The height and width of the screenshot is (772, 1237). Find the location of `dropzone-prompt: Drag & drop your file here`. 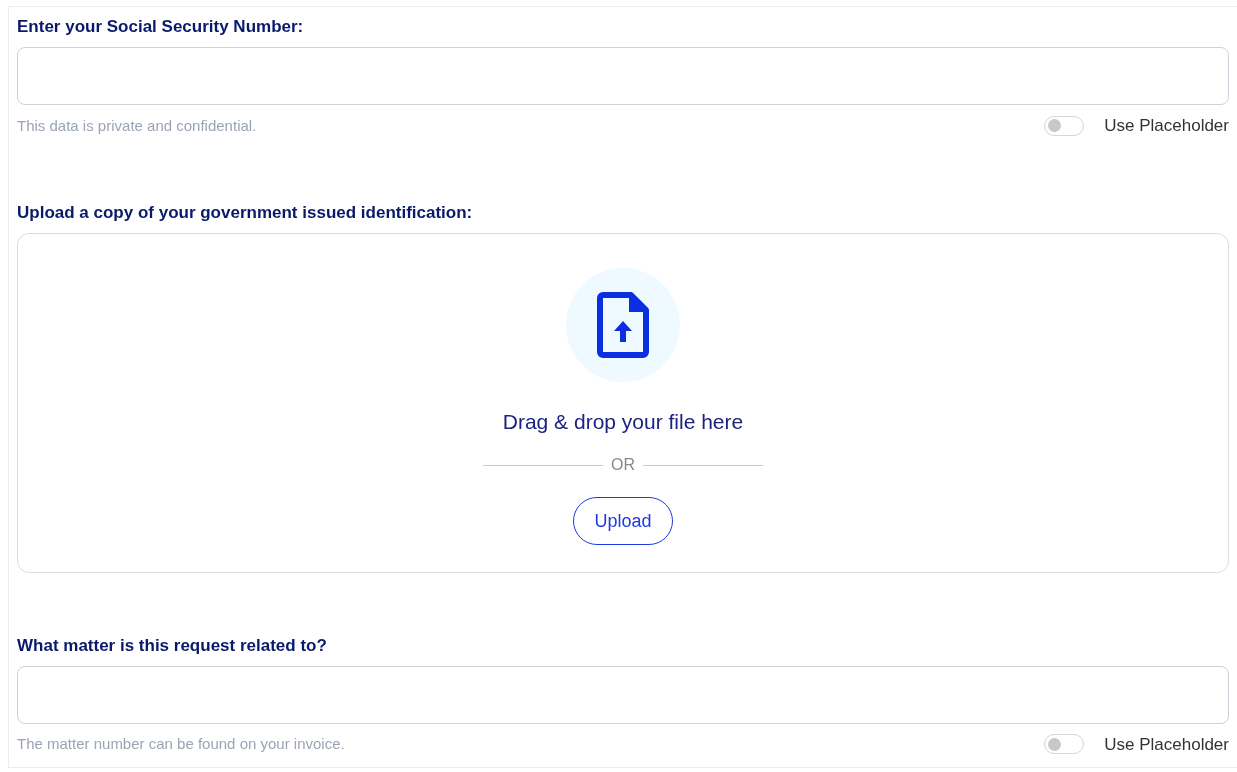

dropzone-prompt: Drag & drop your file here is located at coordinates (623, 421).